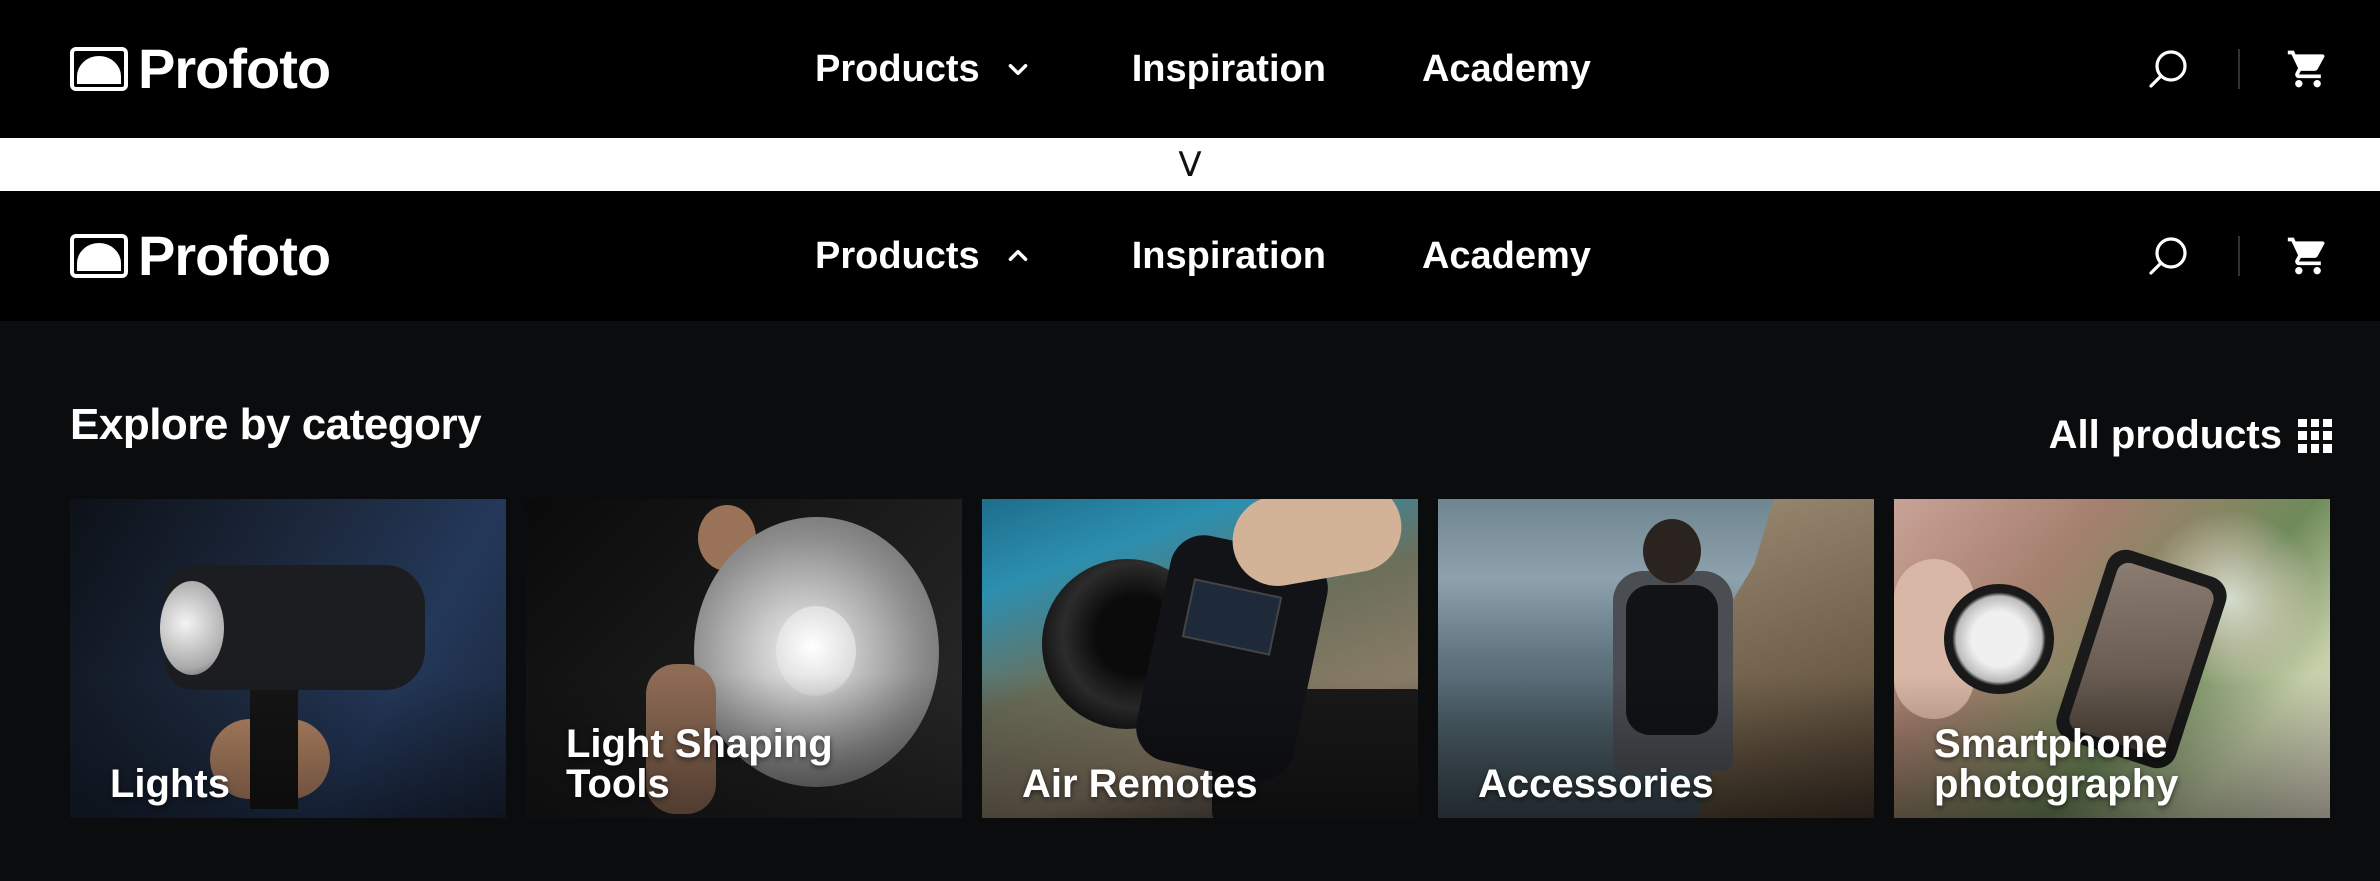 This screenshot has width=2380, height=881. I want to click on all-products-link: All products, so click(2190, 435).